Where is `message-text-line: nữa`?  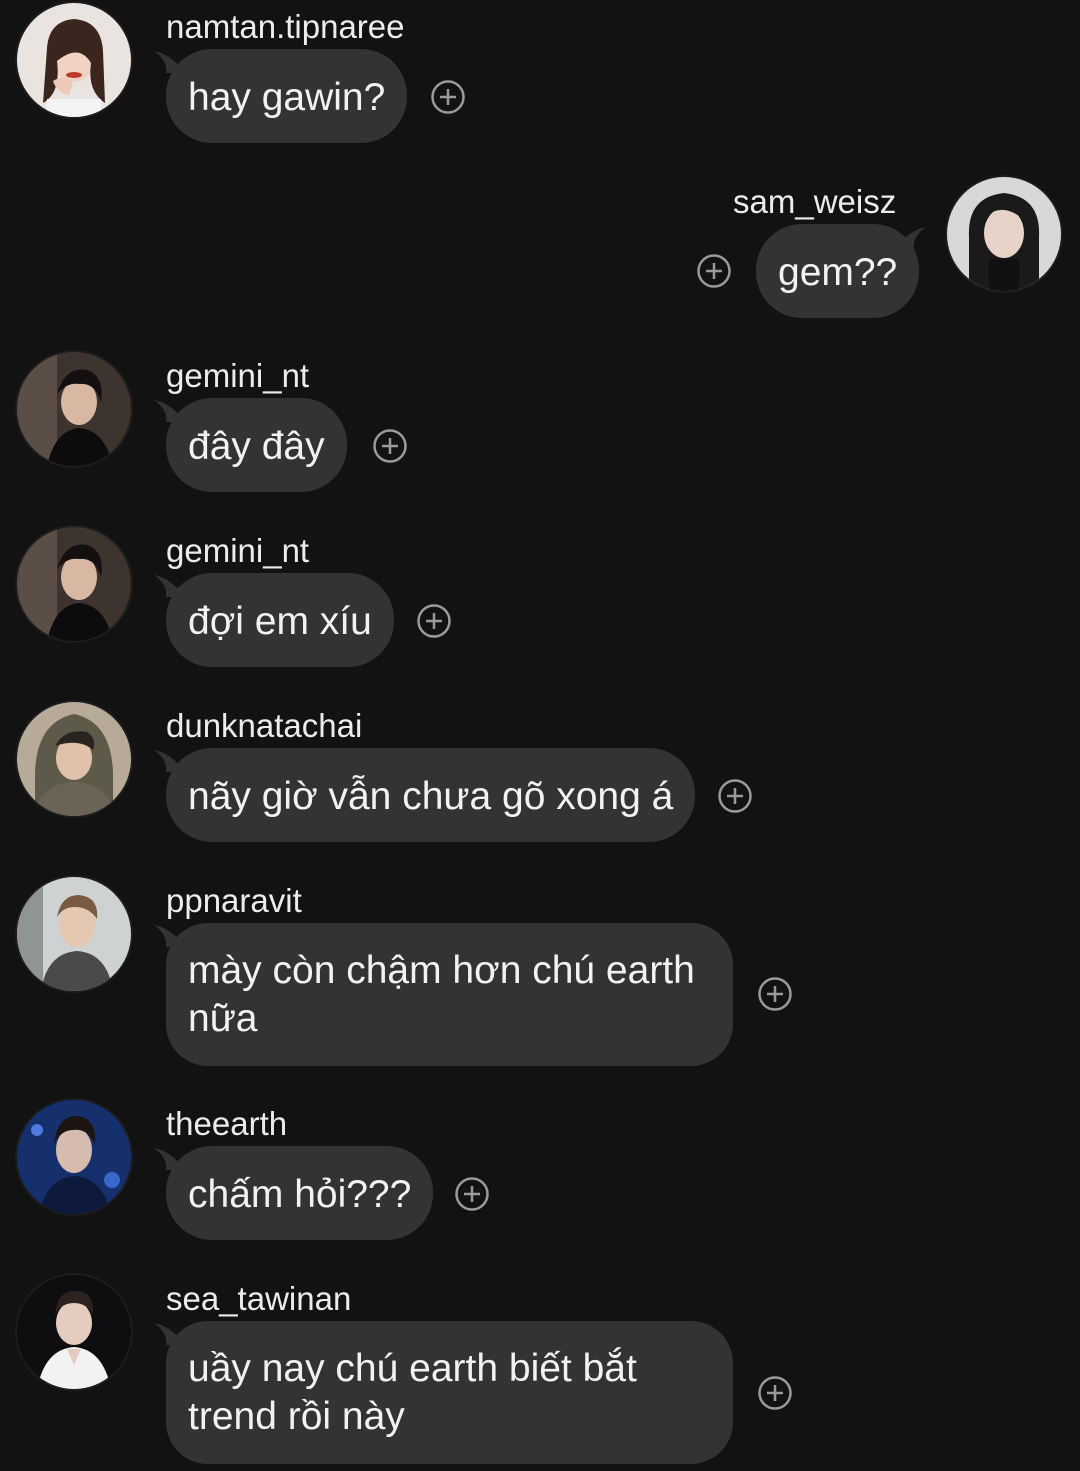 message-text-line: nữa is located at coordinates (223, 1018).